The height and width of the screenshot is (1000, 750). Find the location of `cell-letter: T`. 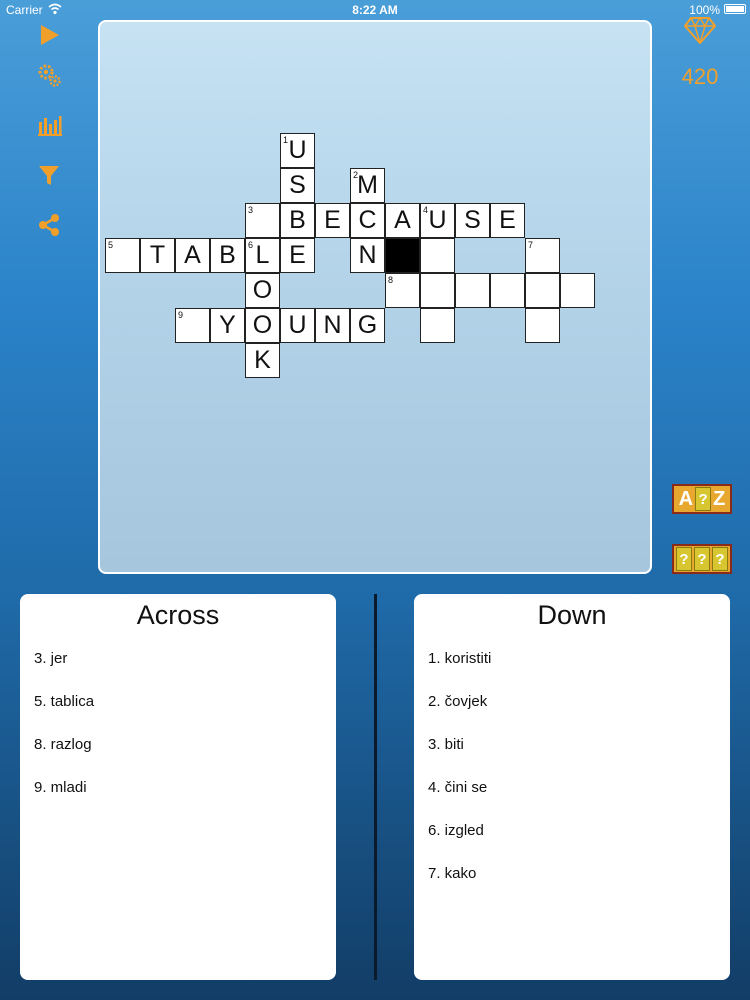

cell-letter: T is located at coordinates (157, 255).